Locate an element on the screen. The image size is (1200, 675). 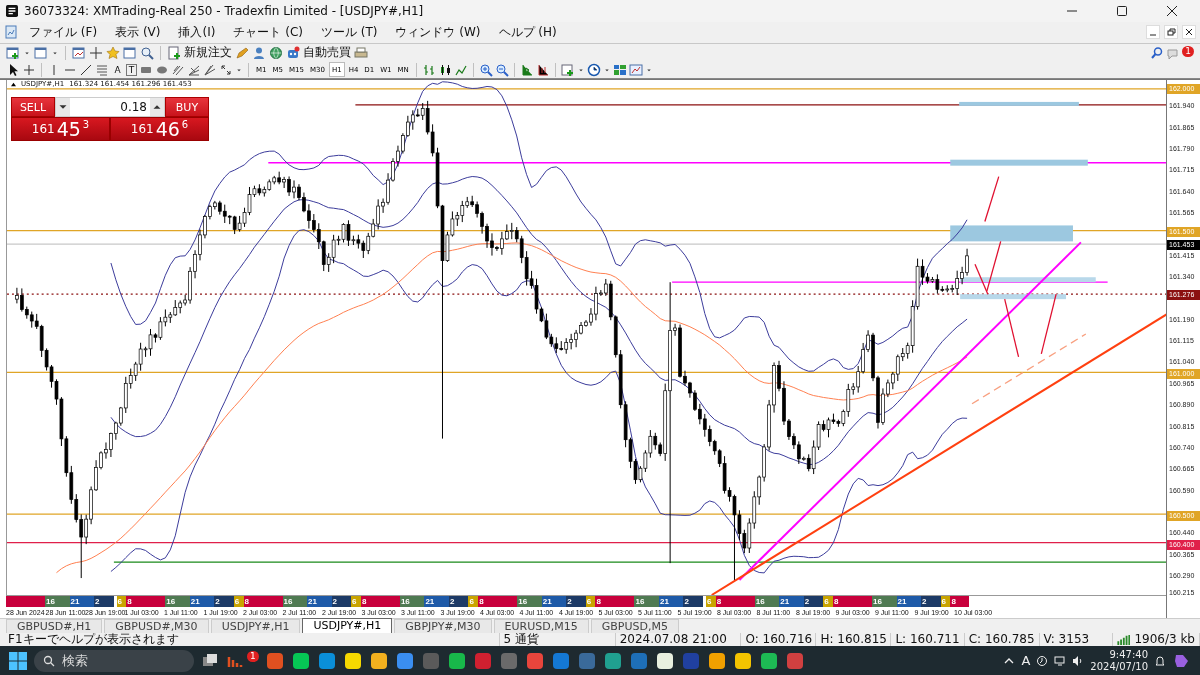
star-icon is located at coordinates (113, 52).